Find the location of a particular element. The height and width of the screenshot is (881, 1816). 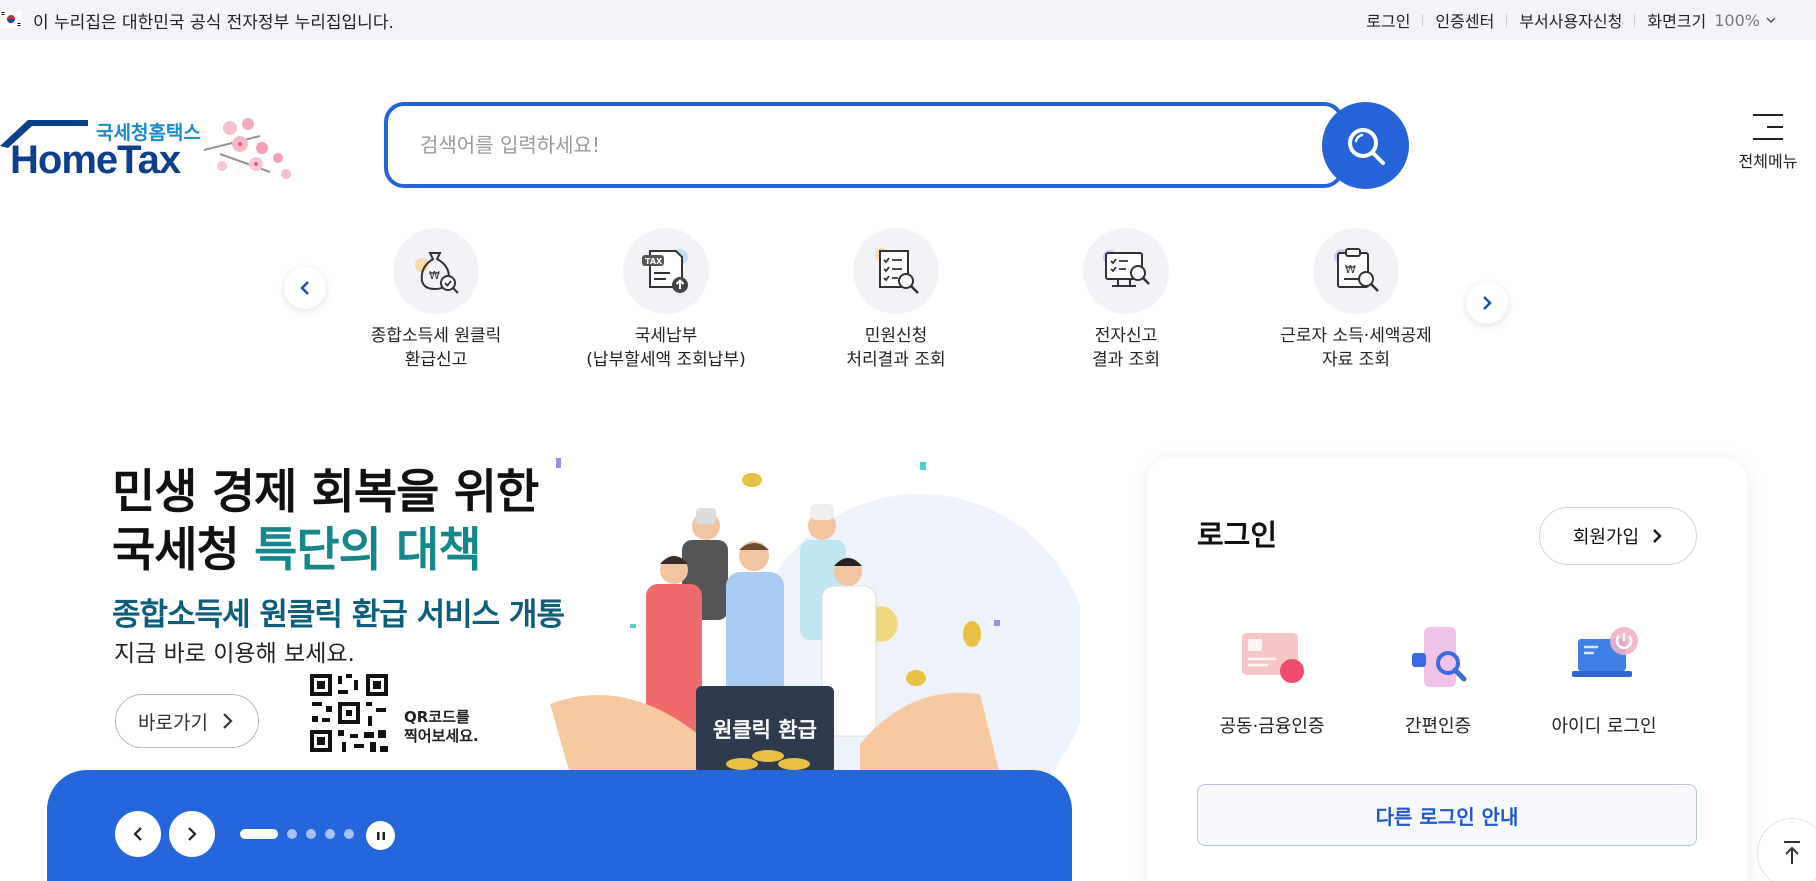

quick-menu-label-line1: 민원신청 is located at coordinates (896, 336).